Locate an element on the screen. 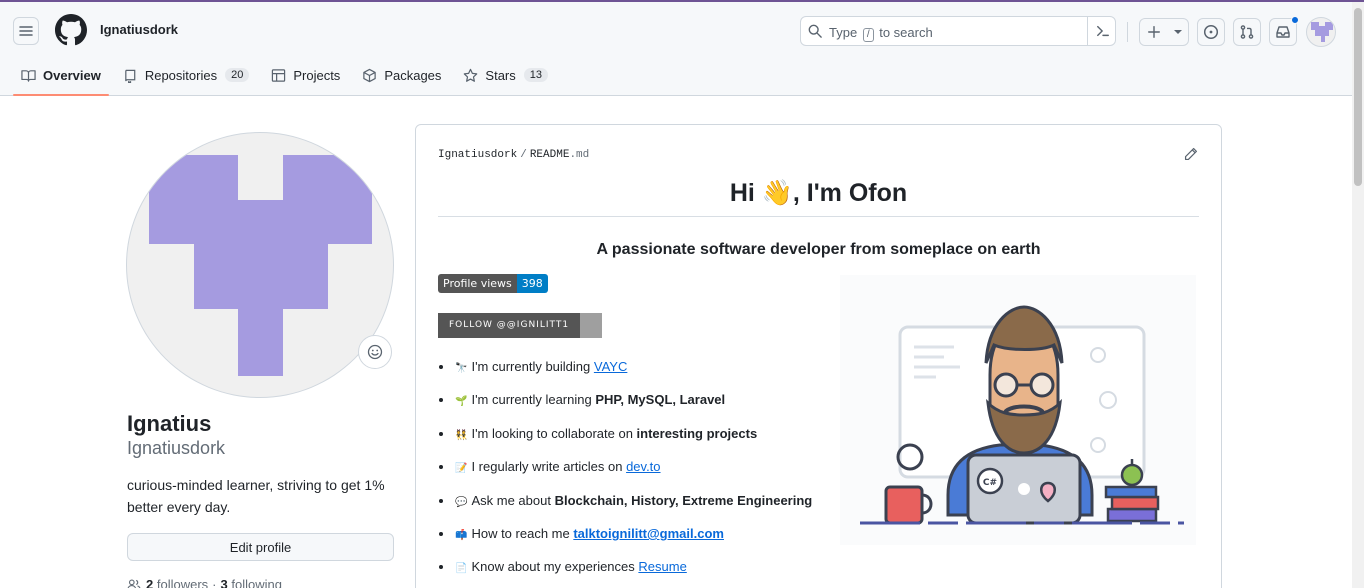 The width and height of the screenshot is (1364, 588). tab-packages: Packages is located at coordinates (401, 75).